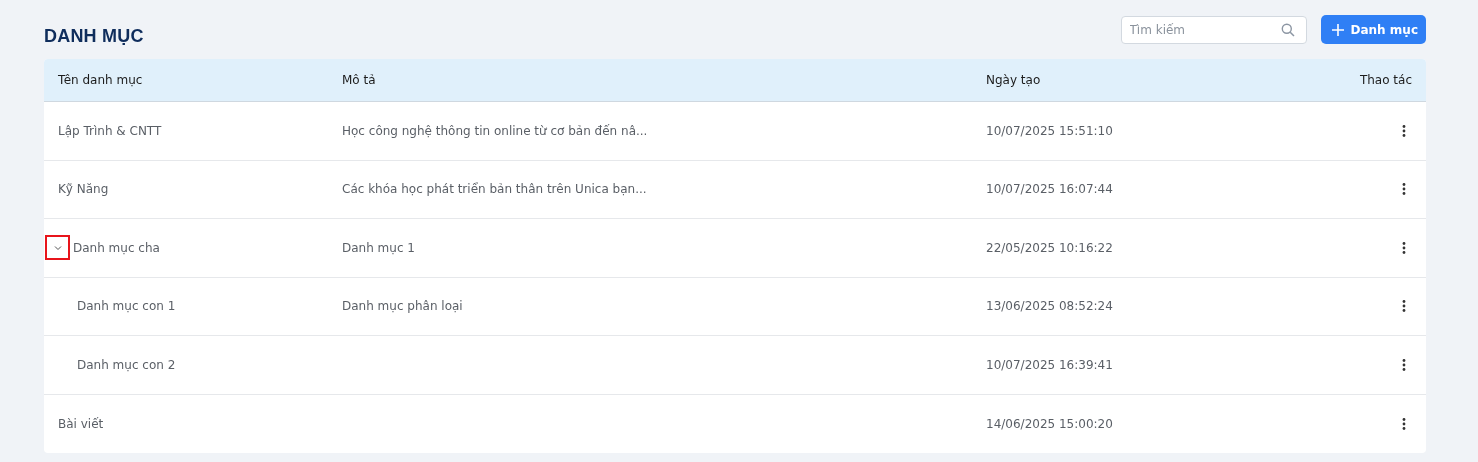  I want to click on page-title: DANH MỤC, so click(94, 36).